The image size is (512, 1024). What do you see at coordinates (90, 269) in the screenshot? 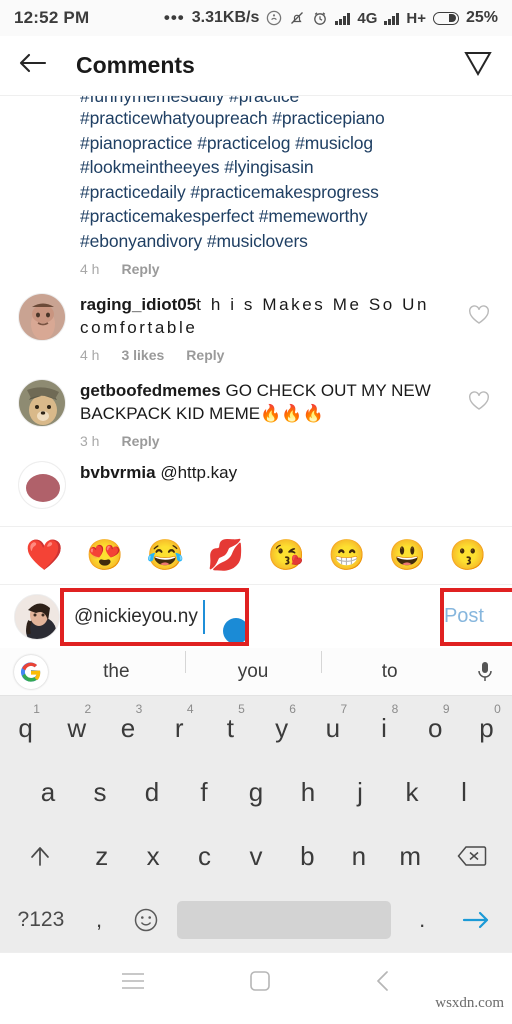
I see `comment-age: 4 h` at bounding box center [90, 269].